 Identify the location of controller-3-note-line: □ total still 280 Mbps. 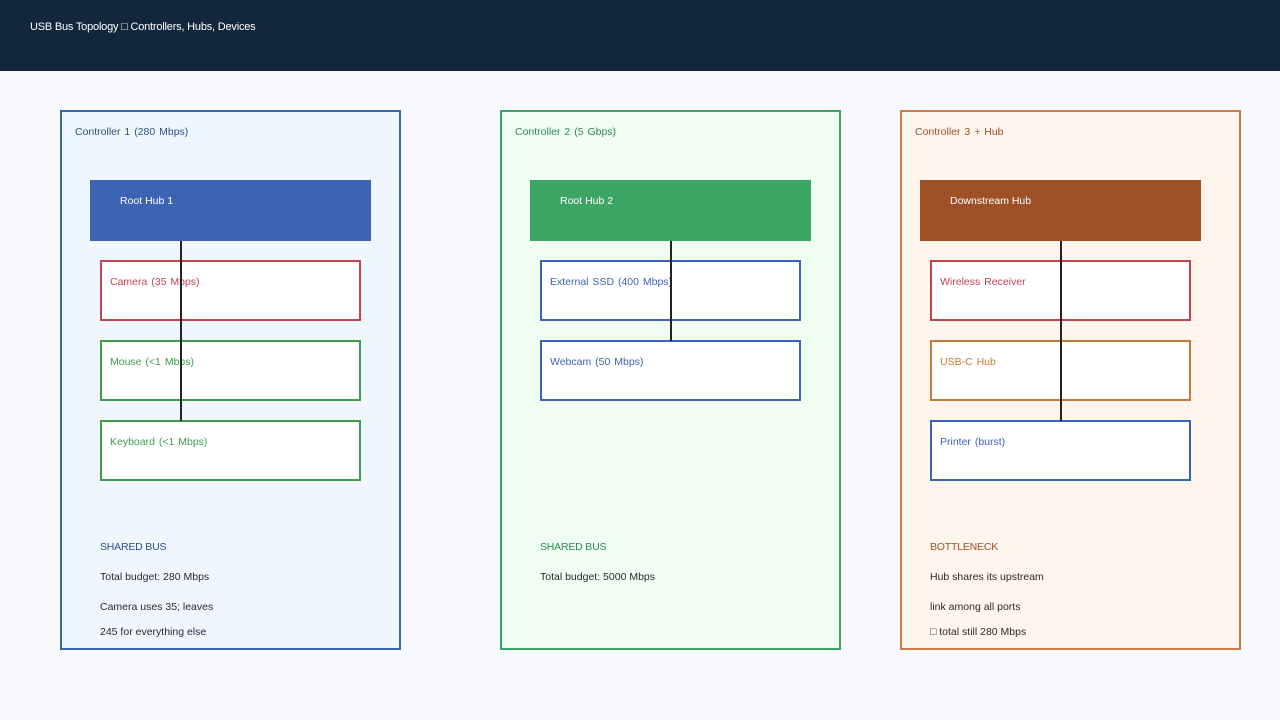
(978, 632).